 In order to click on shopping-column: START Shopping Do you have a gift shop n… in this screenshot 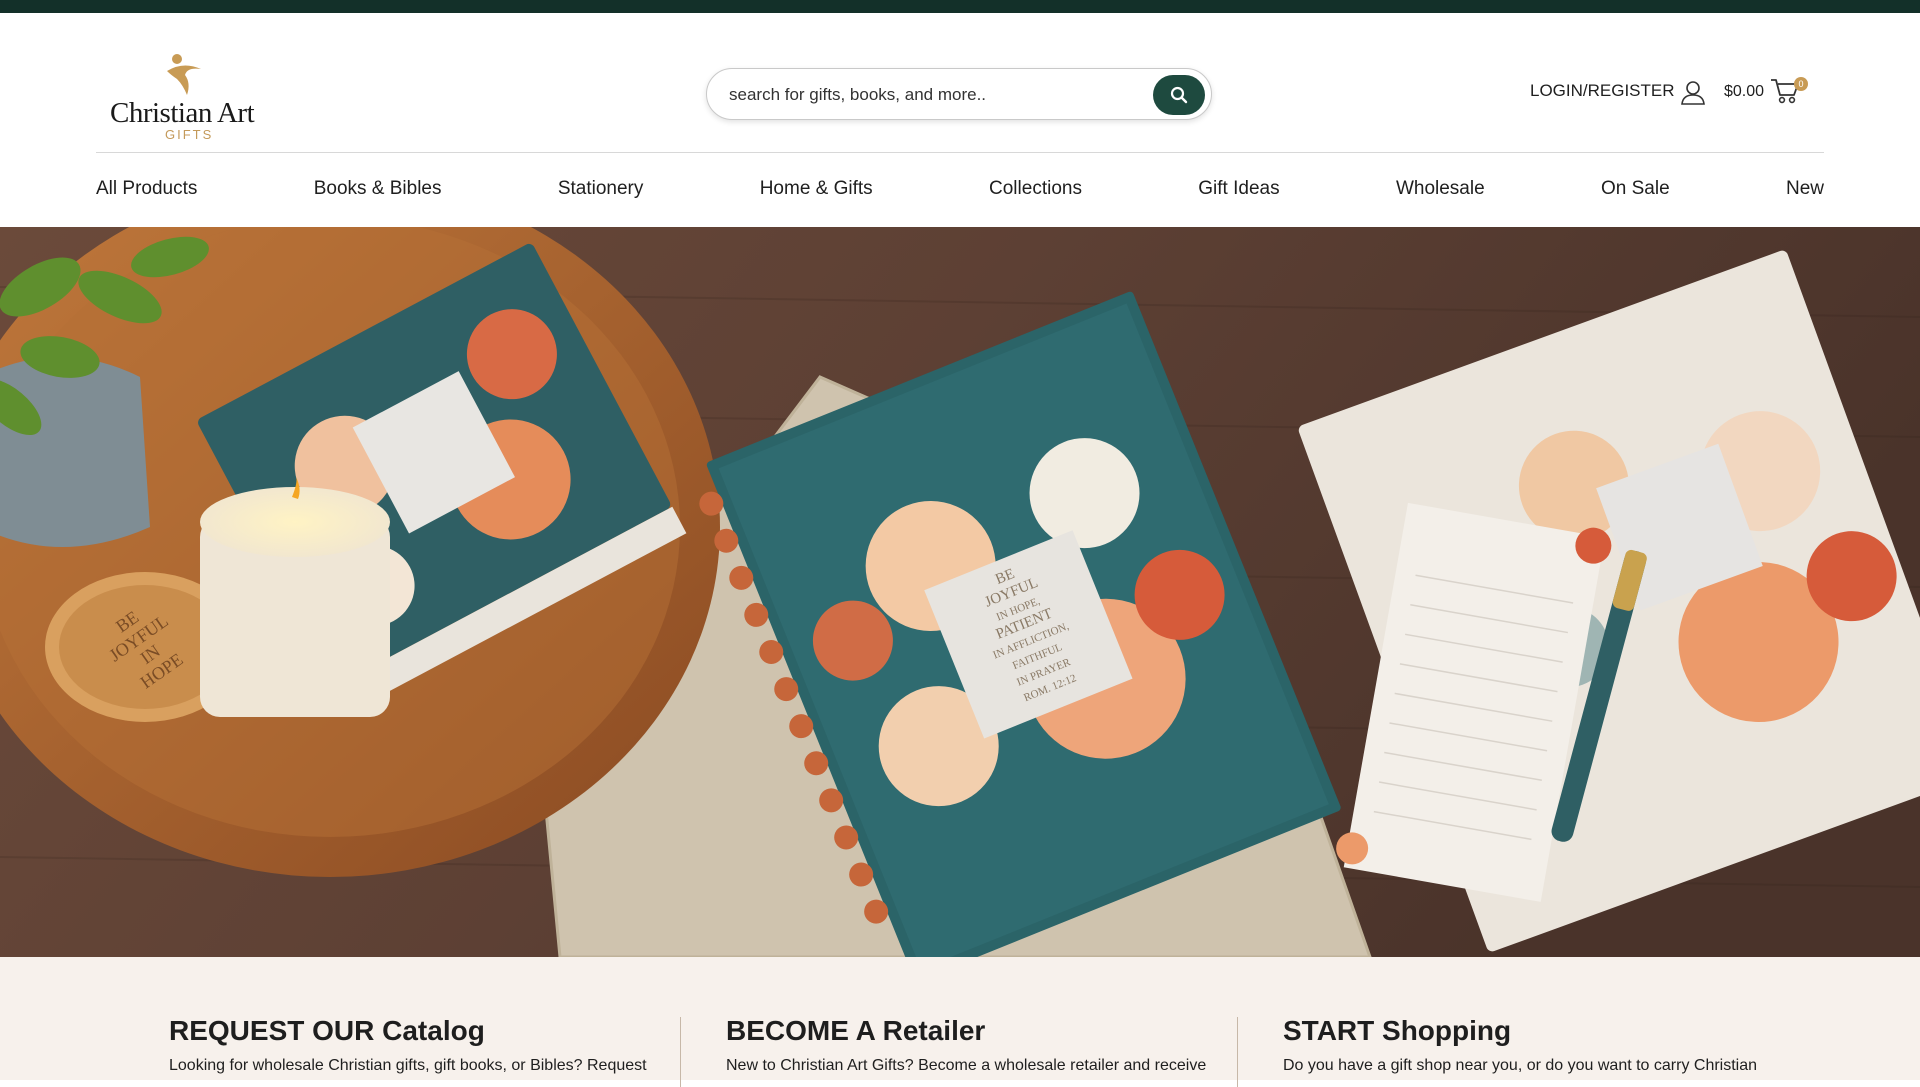, I will do `click(1528, 1045)`.